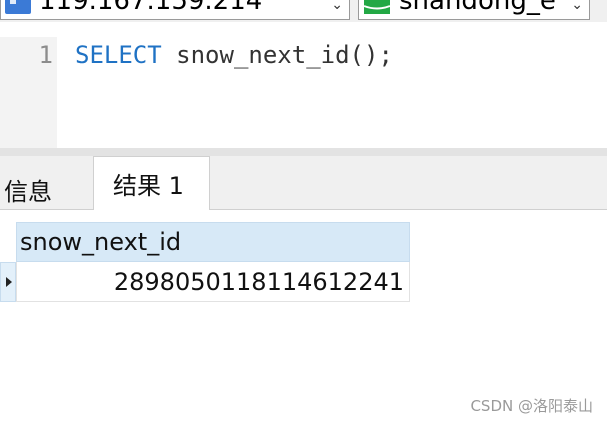 The image size is (607, 422). What do you see at coordinates (213, 282) in the screenshot?
I see `table-cell: 2898050118114612241` at bounding box center [213, 282].